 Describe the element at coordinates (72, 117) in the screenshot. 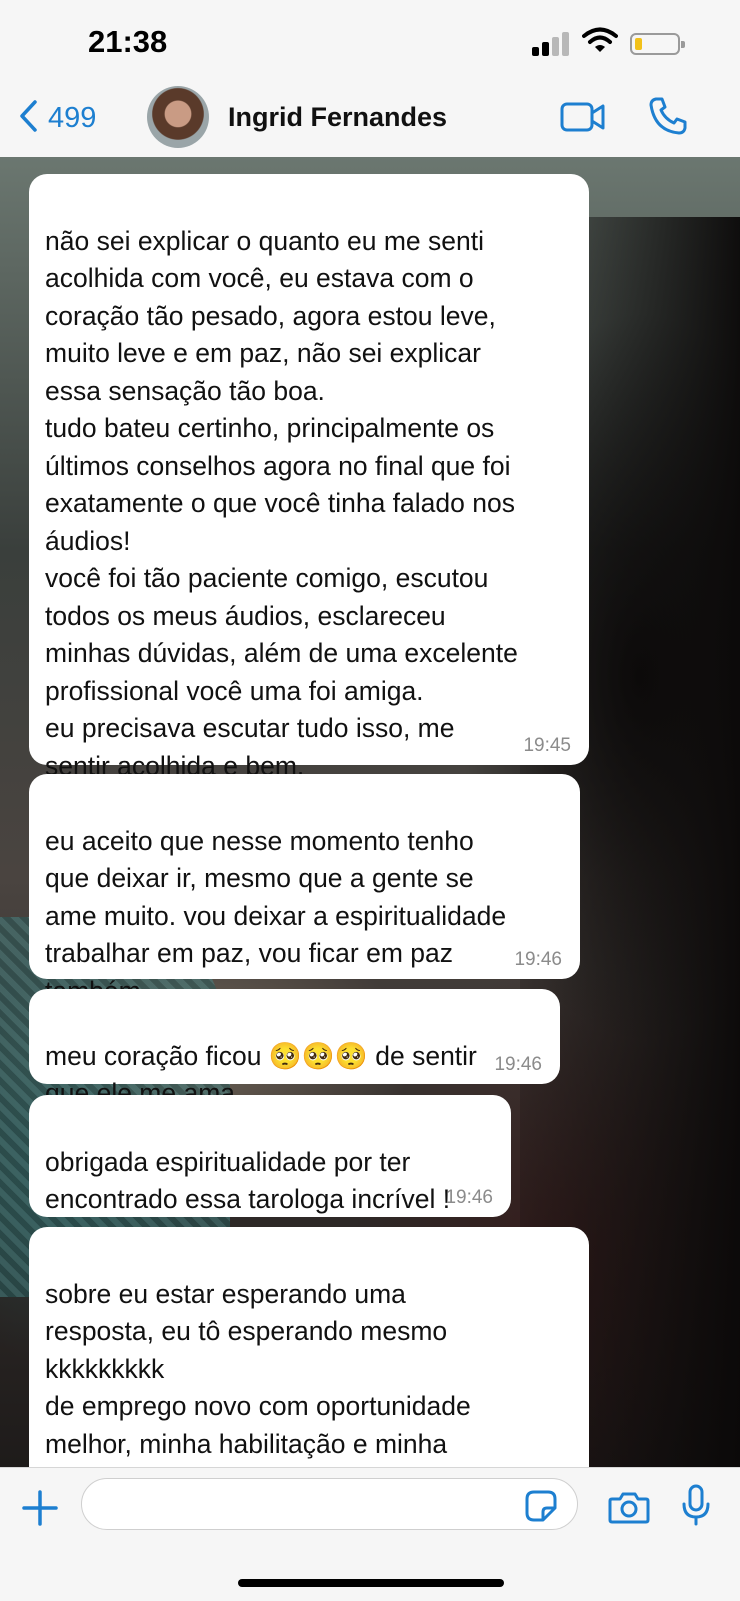

I see `unread-count: 499` at that location.